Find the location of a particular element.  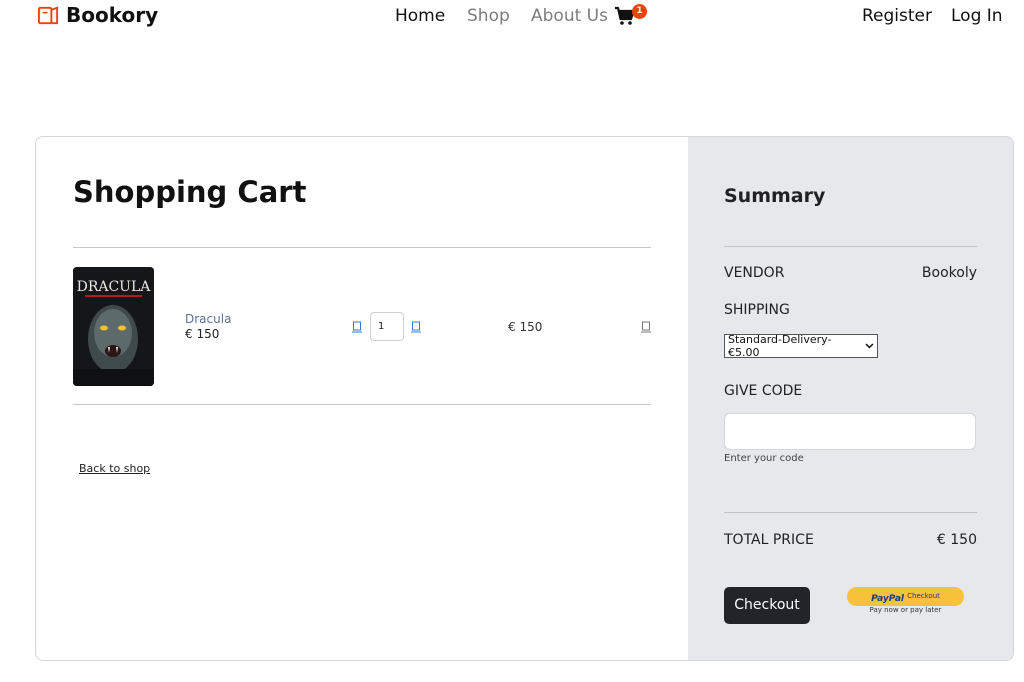

give-code-label: GIVE CODE is located at coordinates (763, 391).